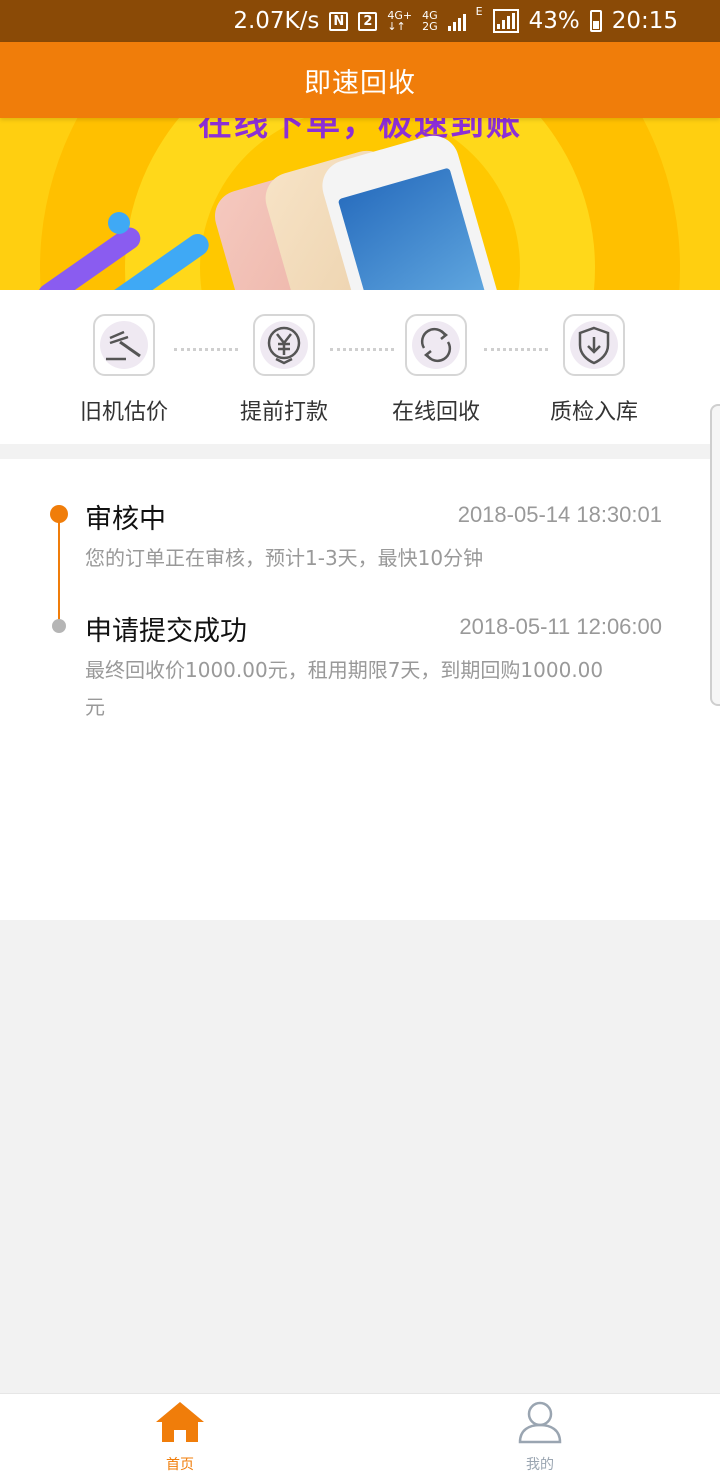  Describe the element at coordinates (560, 626) in the screenshot. I see `timeline-time: 2018-05-11 12:06:00` at that location.